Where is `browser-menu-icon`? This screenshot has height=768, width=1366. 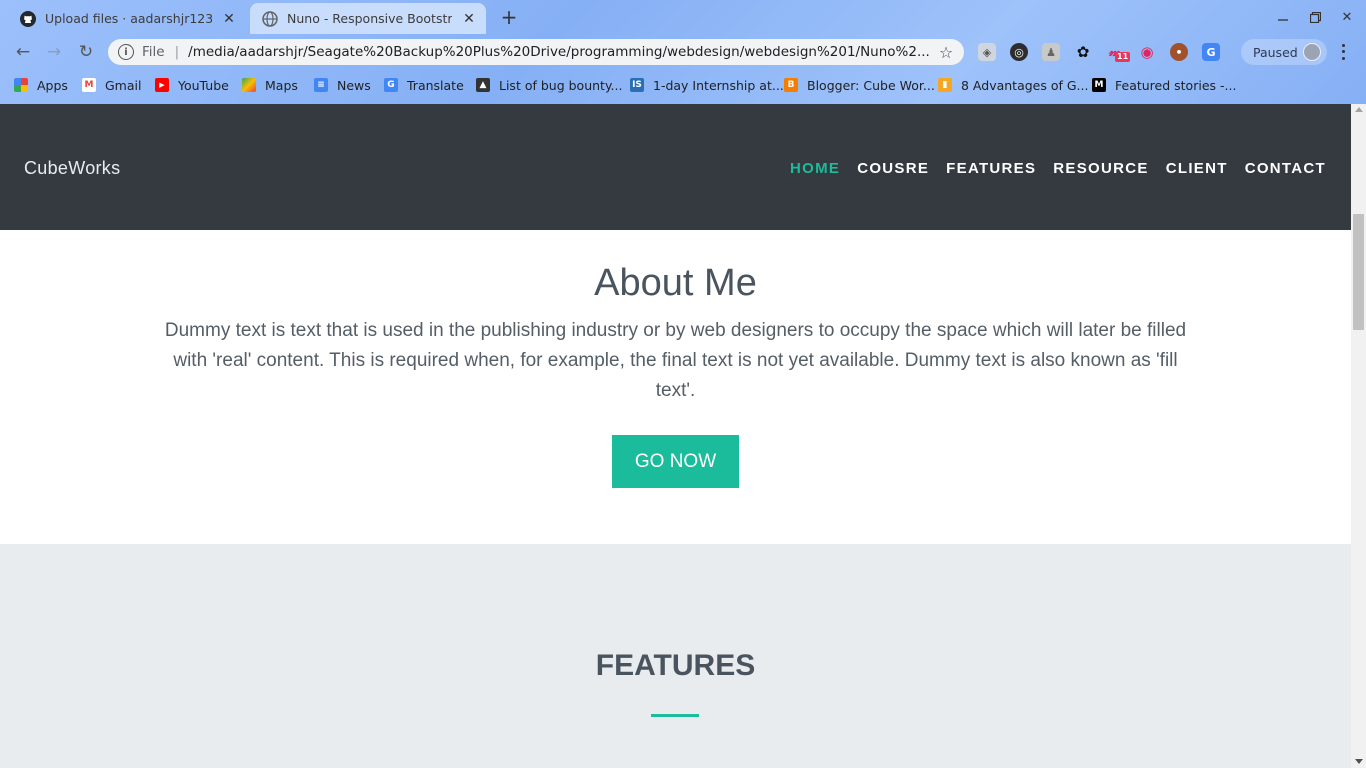 browser-menu-icon is located at coordinates (1343, 52).